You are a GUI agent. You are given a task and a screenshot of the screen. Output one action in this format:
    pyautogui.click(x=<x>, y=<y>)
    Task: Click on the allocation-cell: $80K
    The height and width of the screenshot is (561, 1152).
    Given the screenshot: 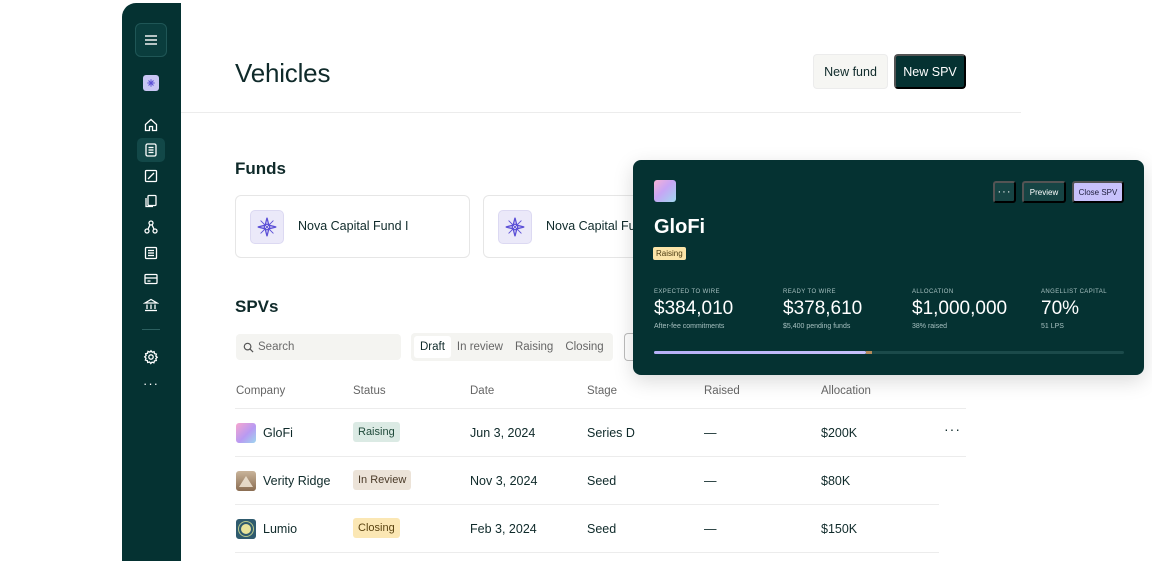 What is the action you would take?
    pyautogui.click(x=836, y=481)
    